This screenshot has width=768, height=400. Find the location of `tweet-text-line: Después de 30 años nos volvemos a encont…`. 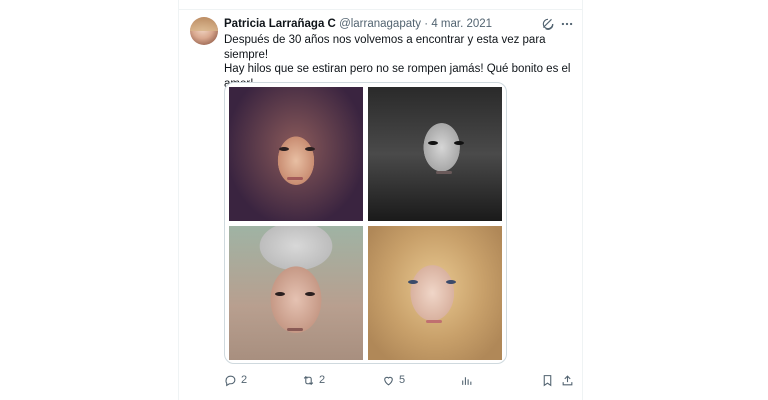

tweet-text-line: Después de 30 años nos volvemos a encont… is located at coordinates (385, 47).